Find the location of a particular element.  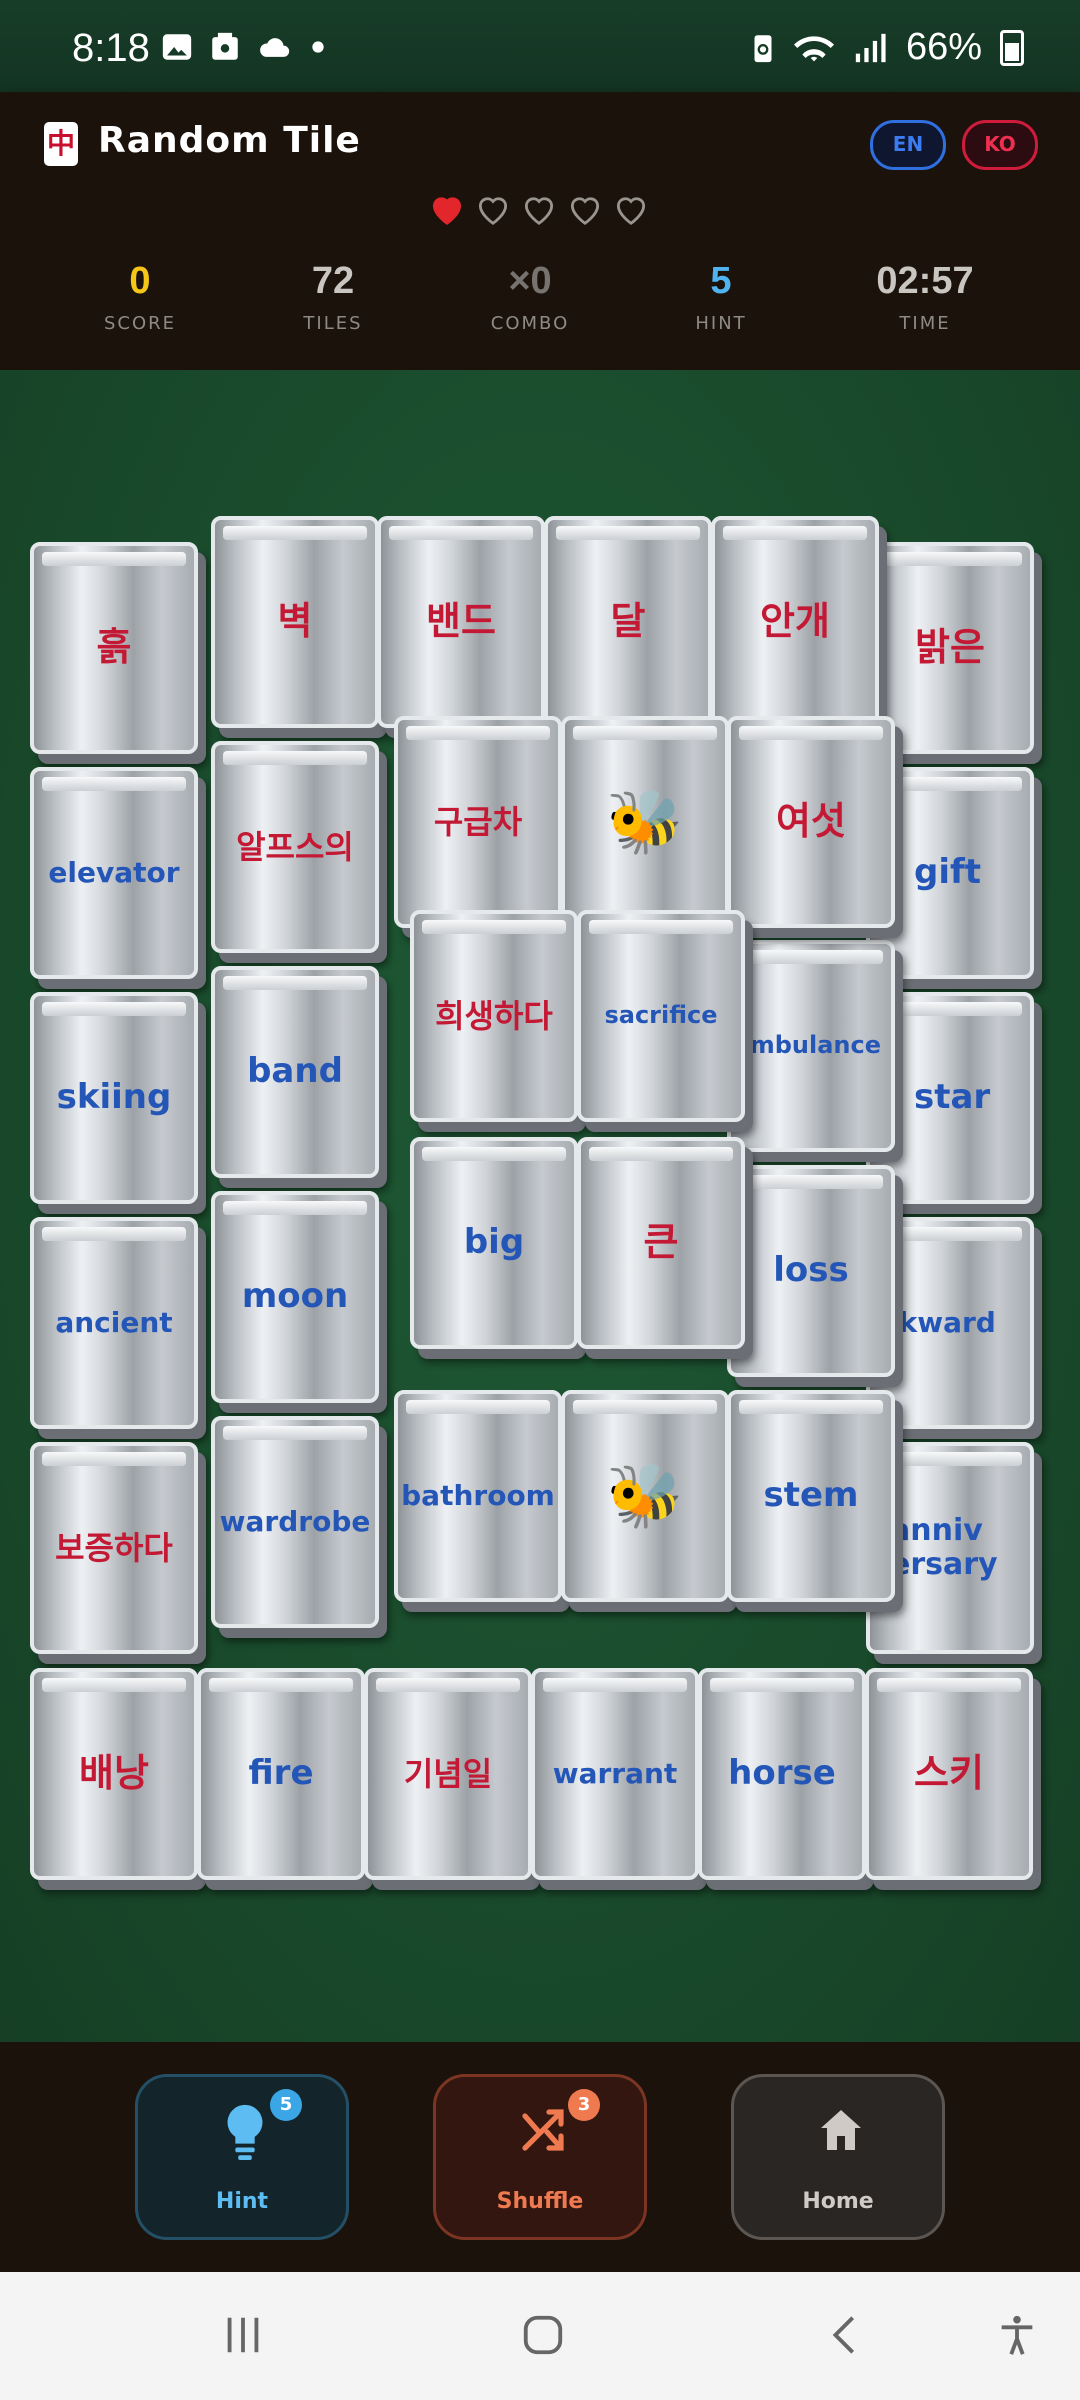

tile: big is located at coordinates (494, 1243).